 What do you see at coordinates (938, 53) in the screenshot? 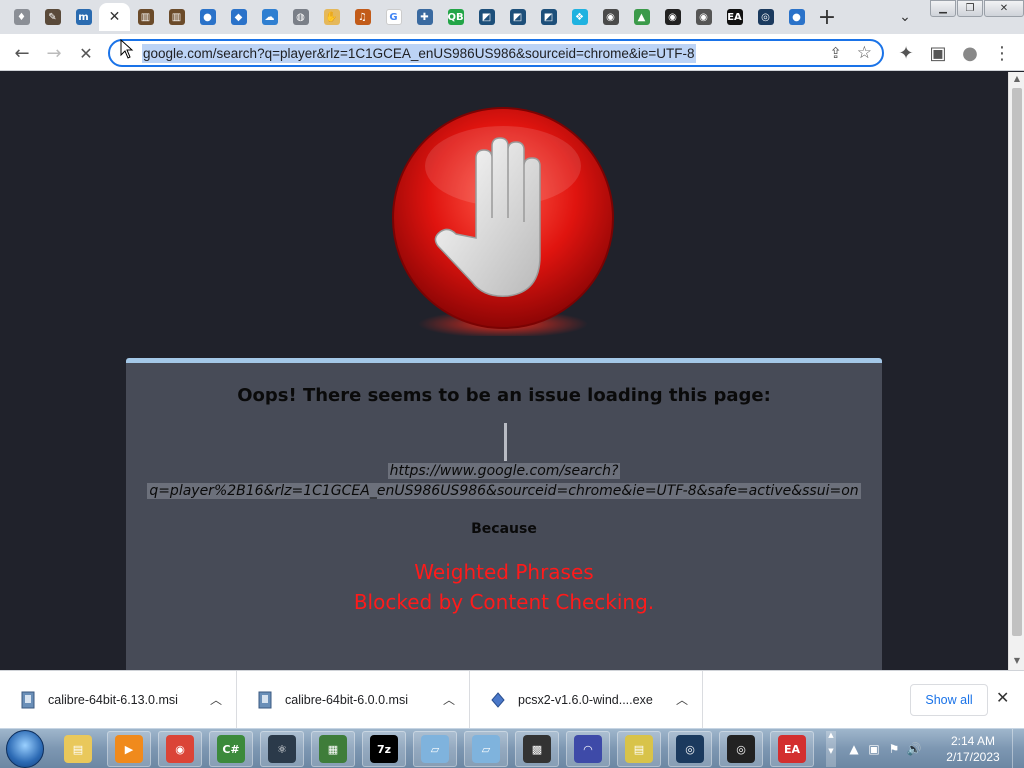
I see `side-panel-icon: ▣` at bounding box center [938, 53].